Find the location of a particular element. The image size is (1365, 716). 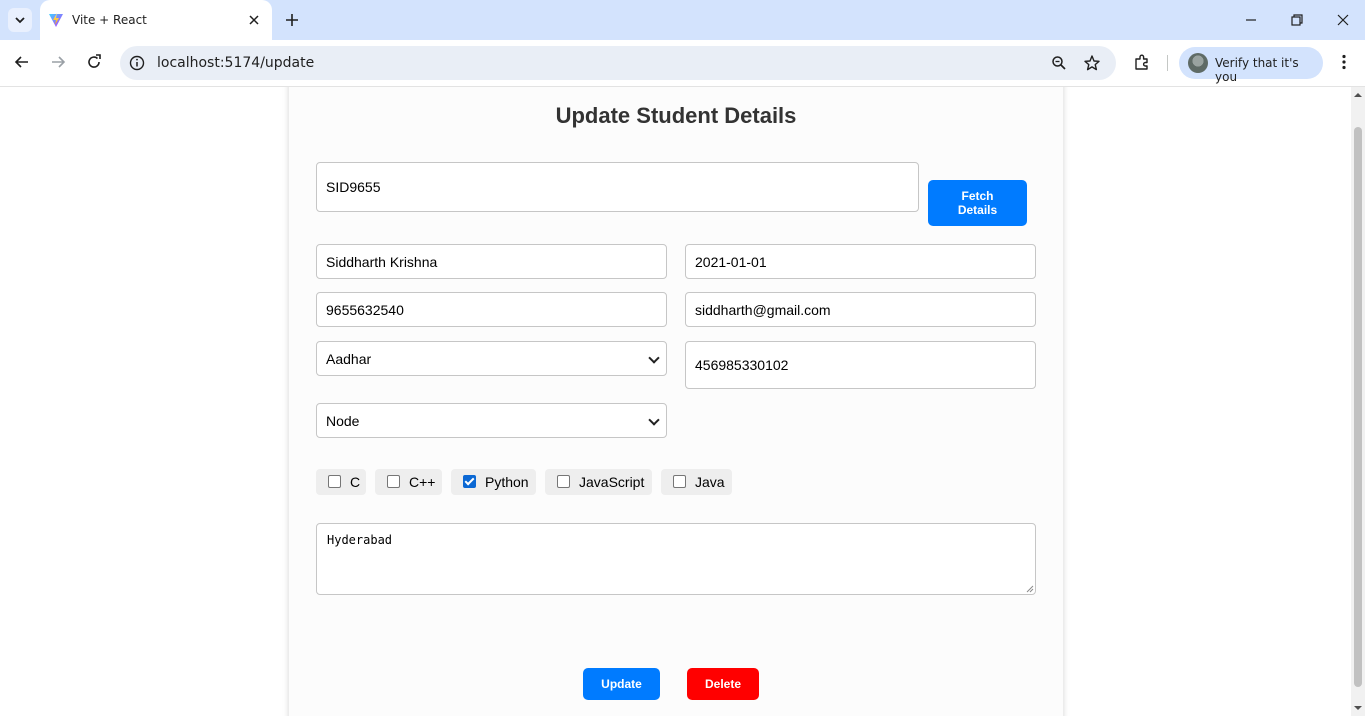

name-input: Siddharth Krishna is located at coordinates (491, 261).